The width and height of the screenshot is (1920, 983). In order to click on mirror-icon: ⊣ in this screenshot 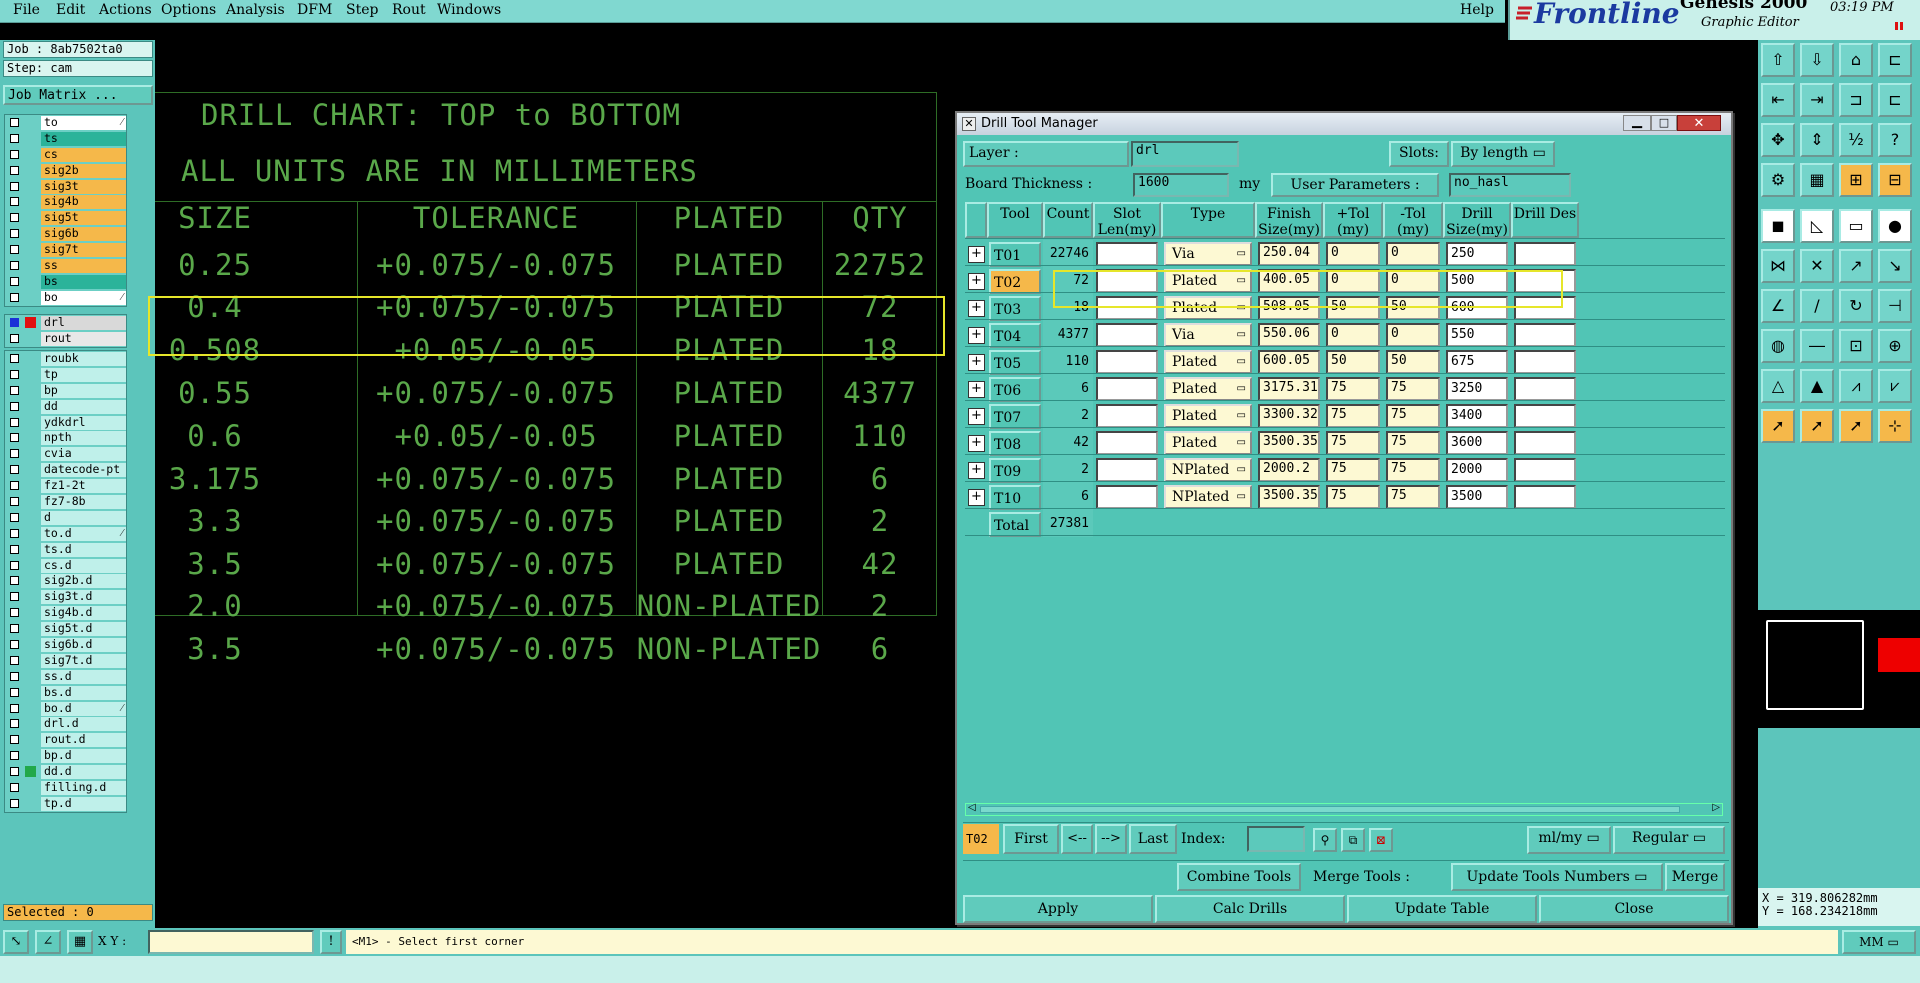, I will do `click(1895, 306)`.